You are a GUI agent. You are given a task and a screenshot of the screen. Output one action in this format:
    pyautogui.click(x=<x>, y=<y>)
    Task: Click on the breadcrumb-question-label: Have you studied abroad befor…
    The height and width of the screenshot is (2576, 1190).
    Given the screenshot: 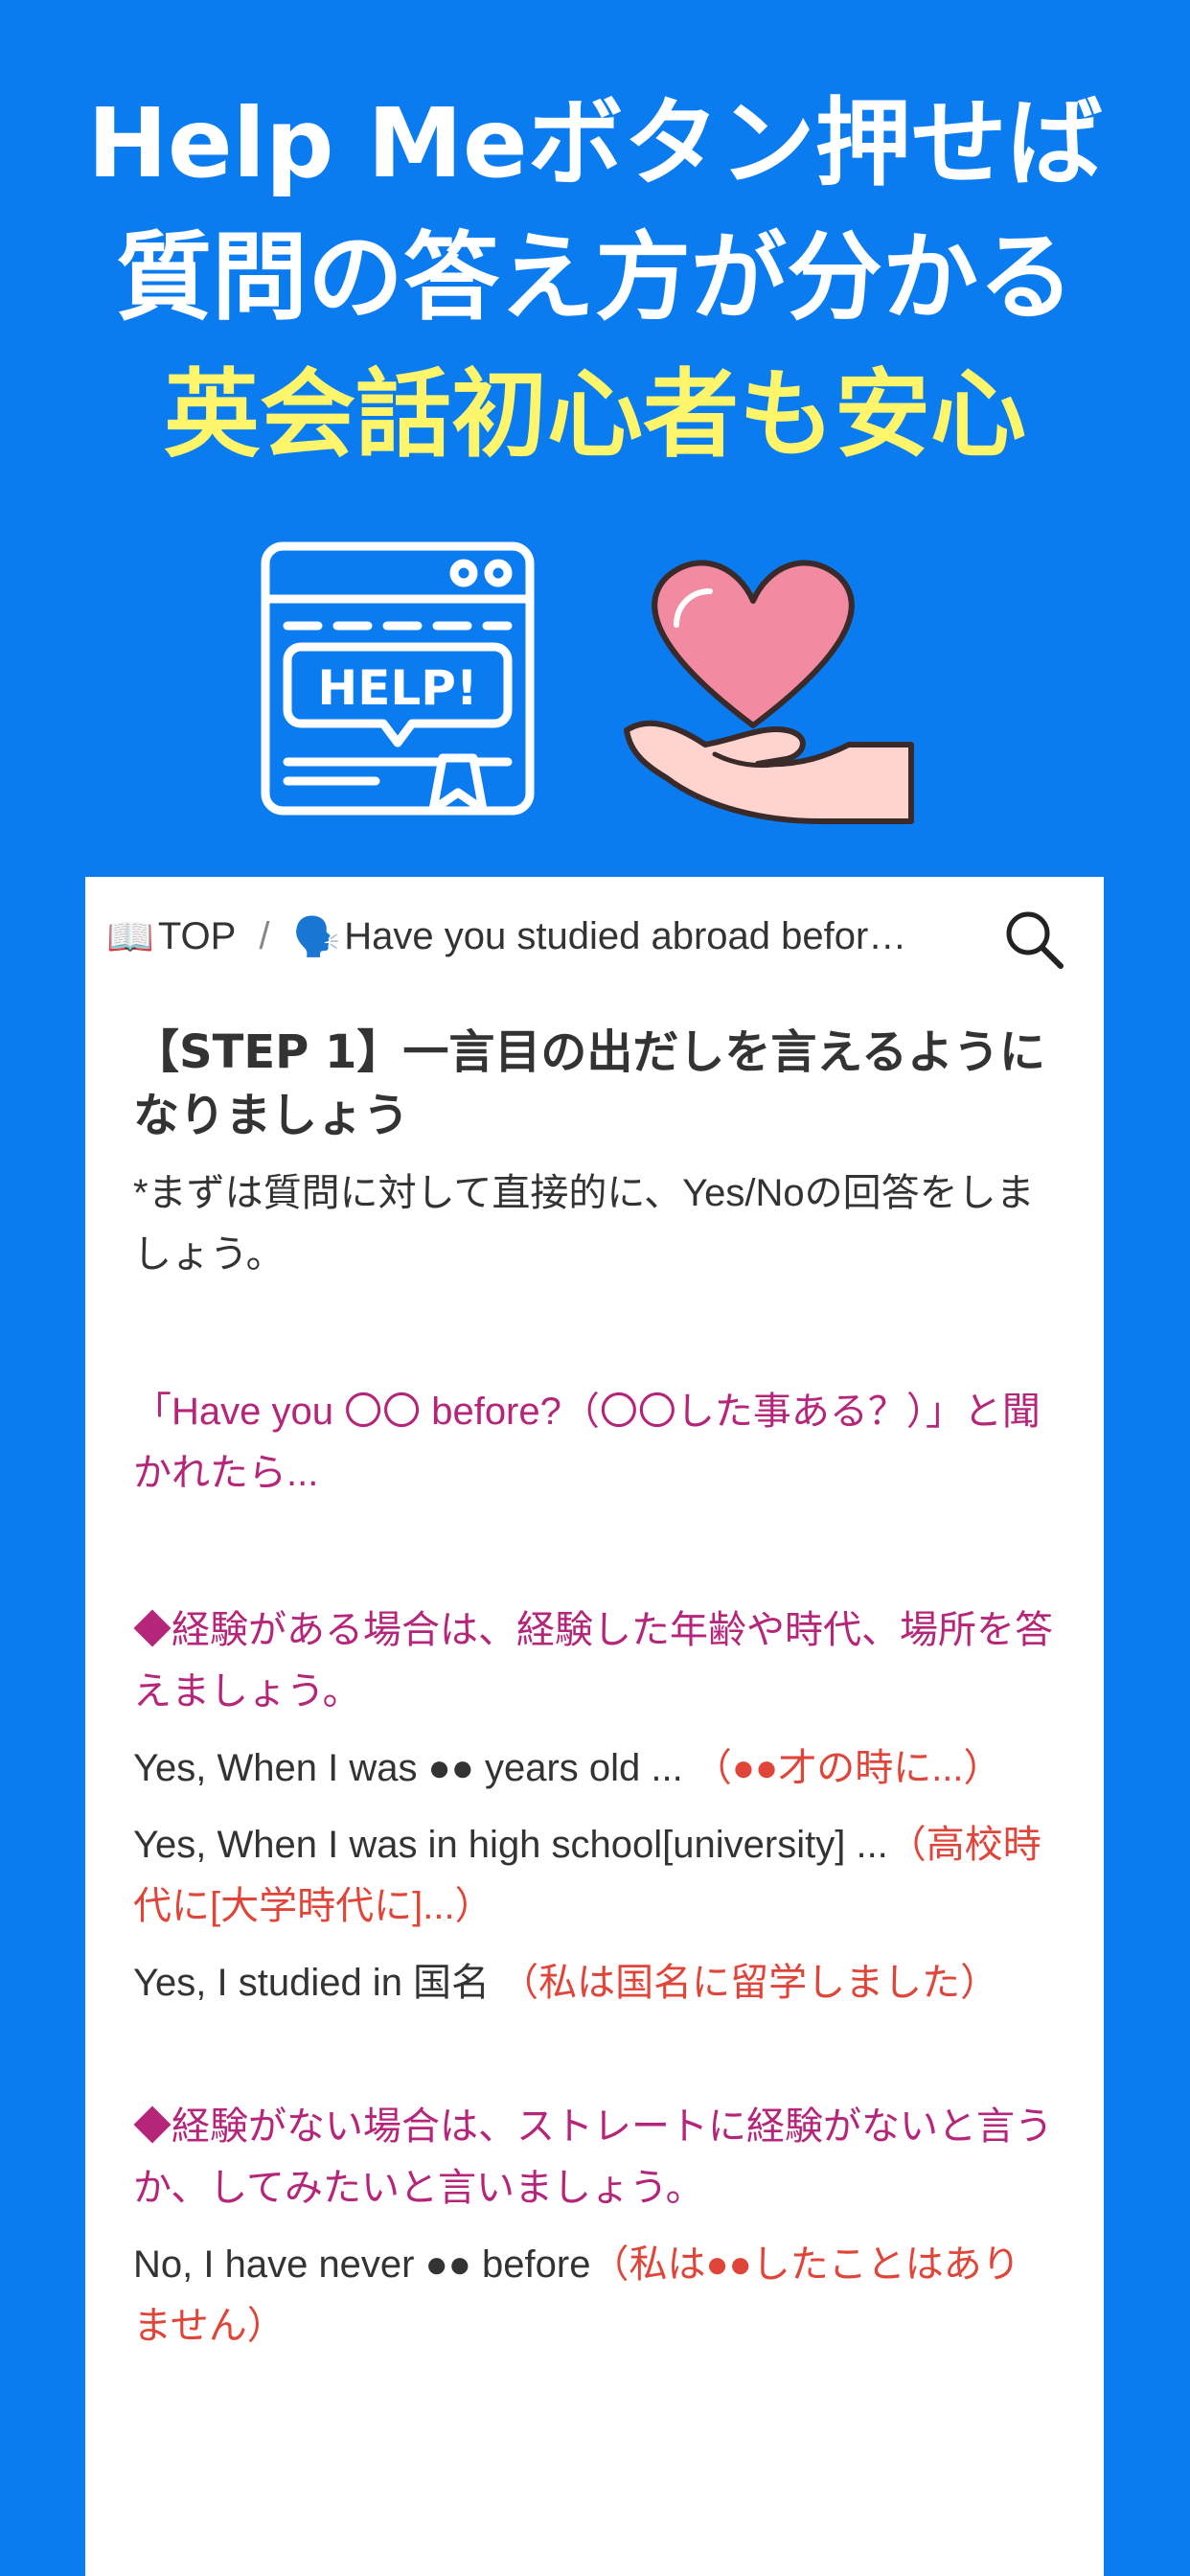 What is the action you would take?
    pyautogui.click(x=625, y=936)
    